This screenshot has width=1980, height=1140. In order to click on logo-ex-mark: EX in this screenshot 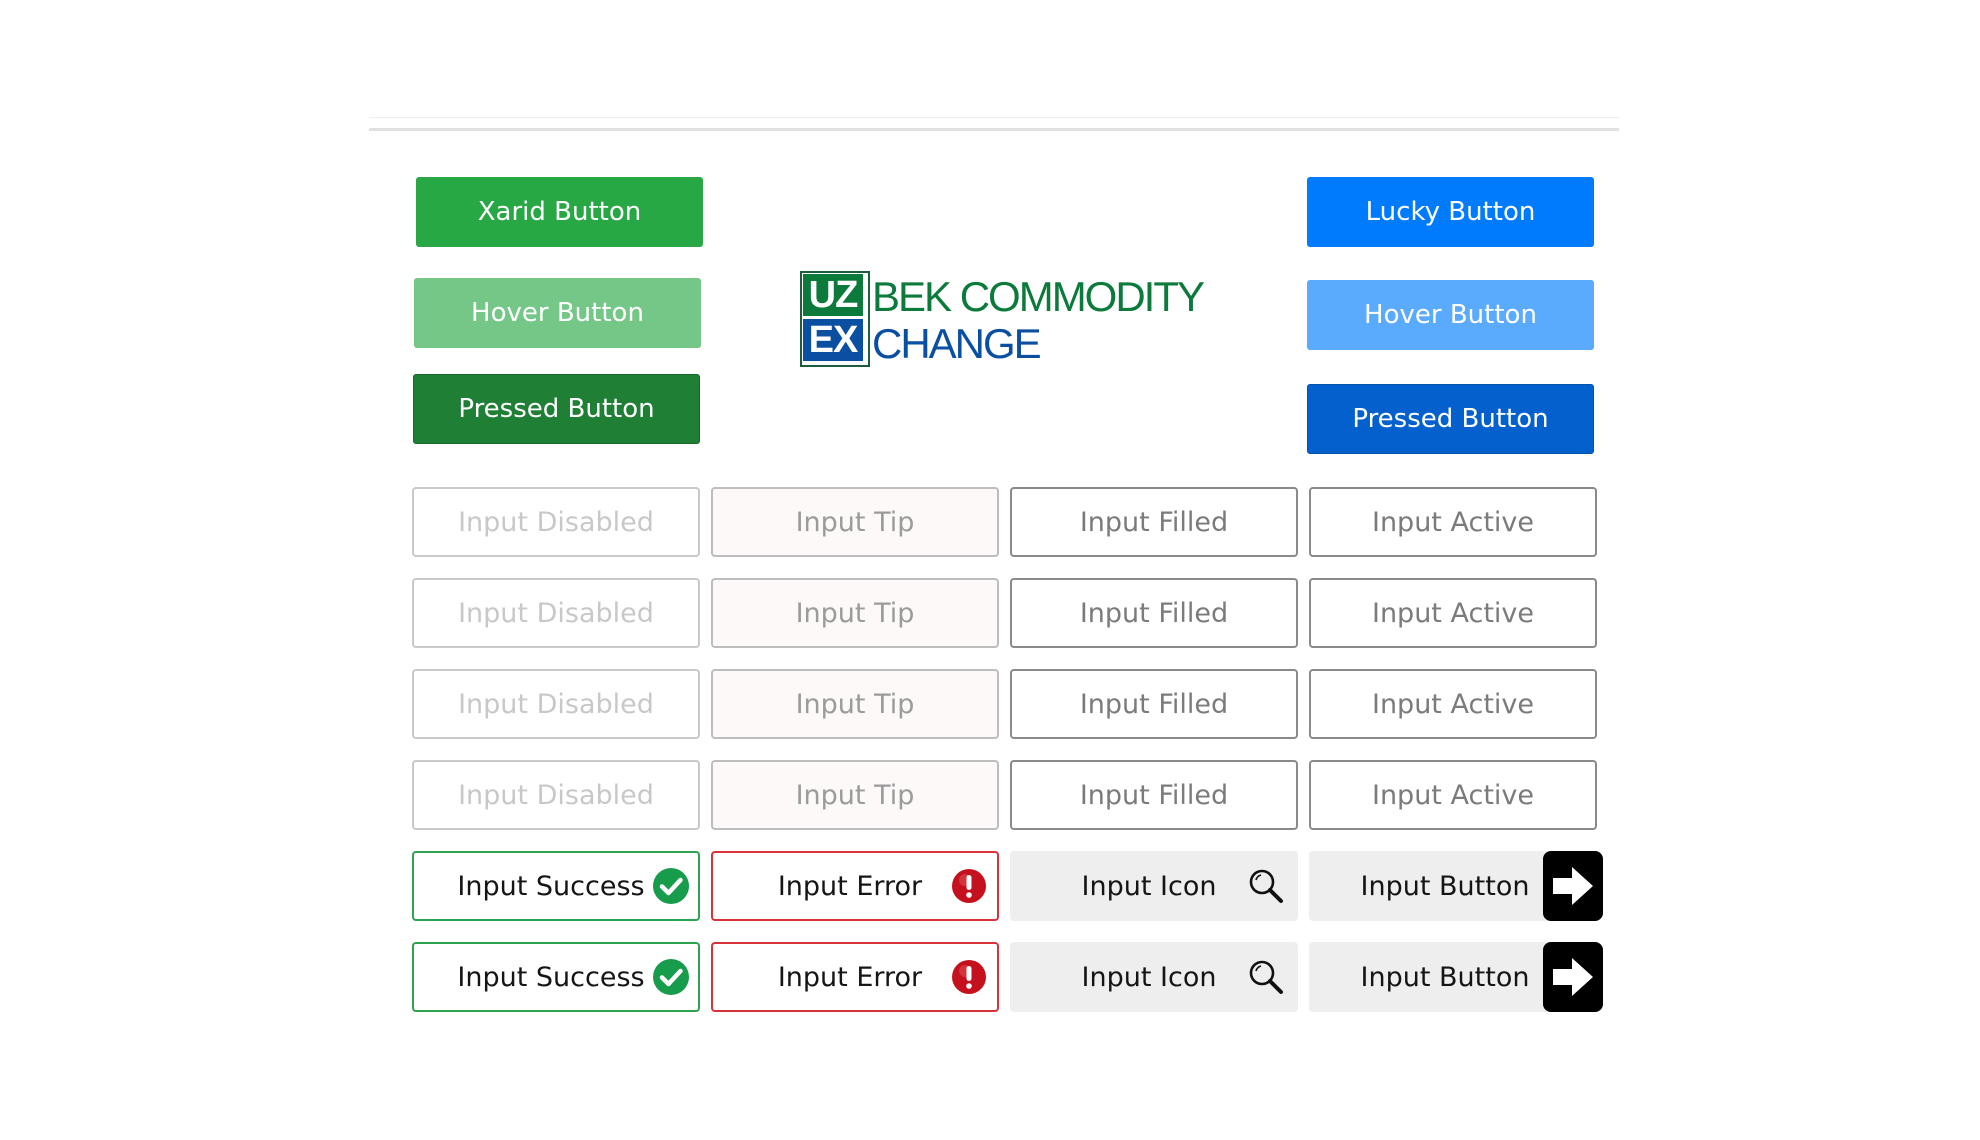, I will do `click(833, 340)`.